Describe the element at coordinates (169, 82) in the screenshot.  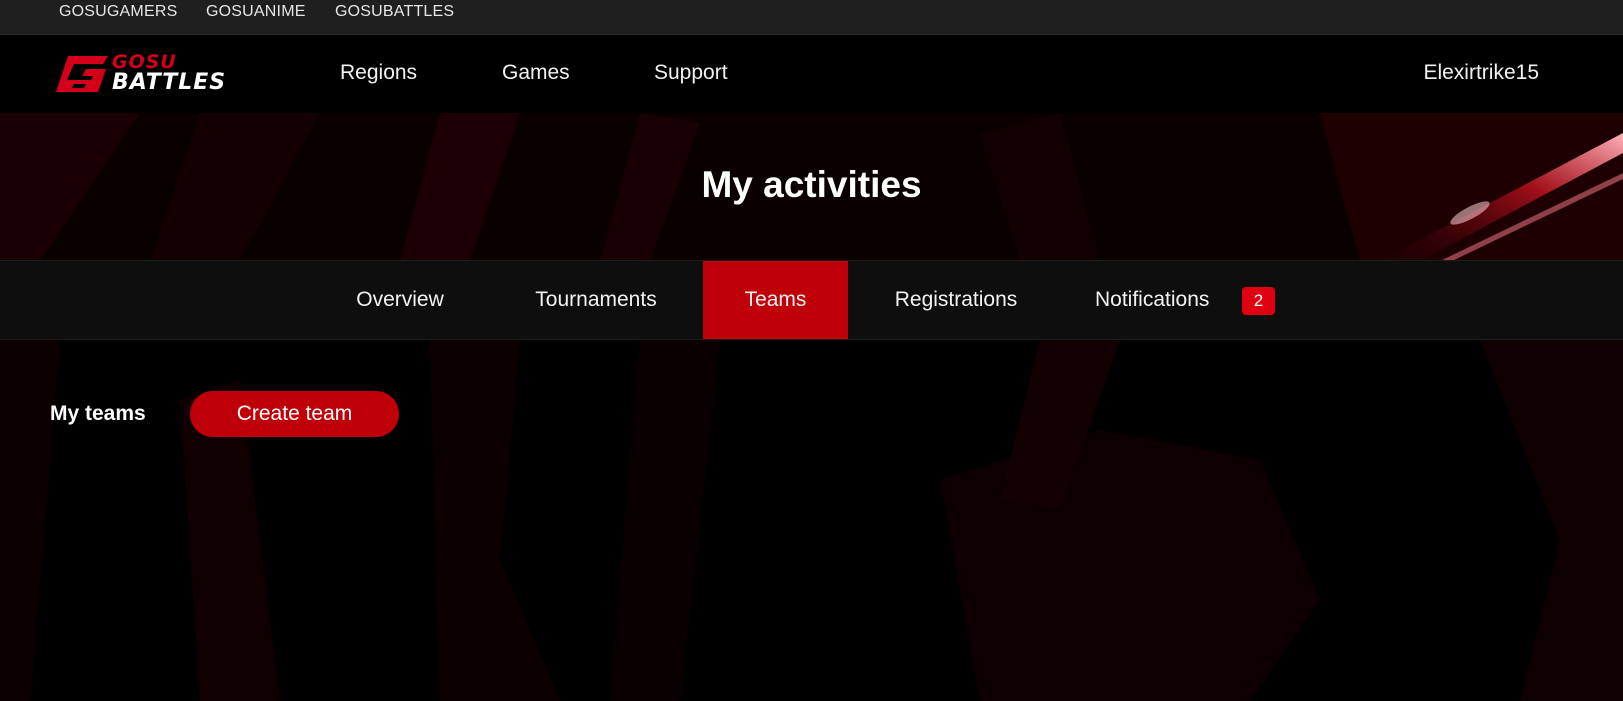
I see `logo-word-bottom: BATTLES` at that location.